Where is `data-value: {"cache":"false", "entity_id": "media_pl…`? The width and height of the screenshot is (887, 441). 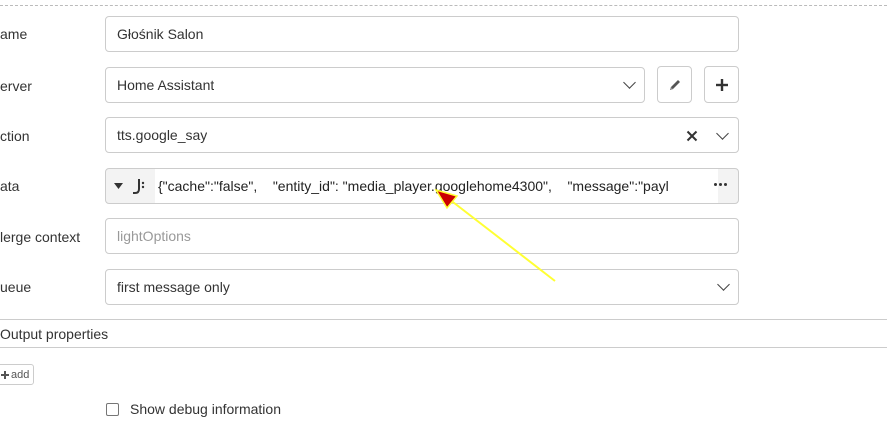 data-value: {"cache":"false", "entity_id": "media_pl… is located at coordinates (436, 186).